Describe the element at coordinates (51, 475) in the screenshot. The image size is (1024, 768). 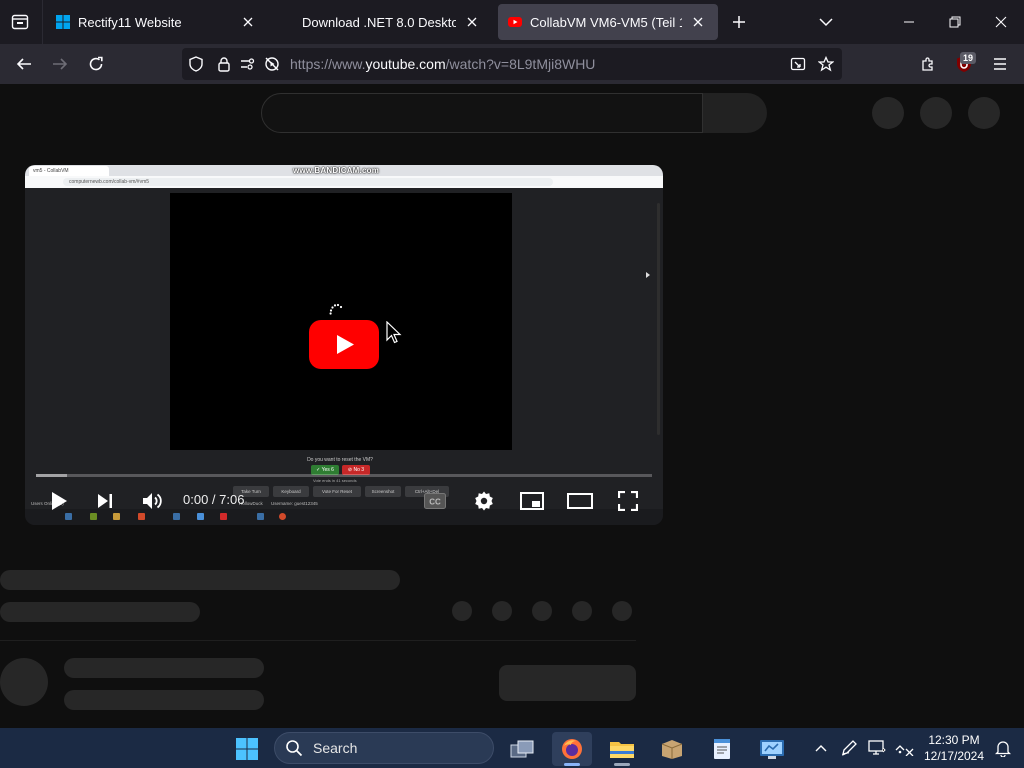
I see `progress-buffered` at that location.